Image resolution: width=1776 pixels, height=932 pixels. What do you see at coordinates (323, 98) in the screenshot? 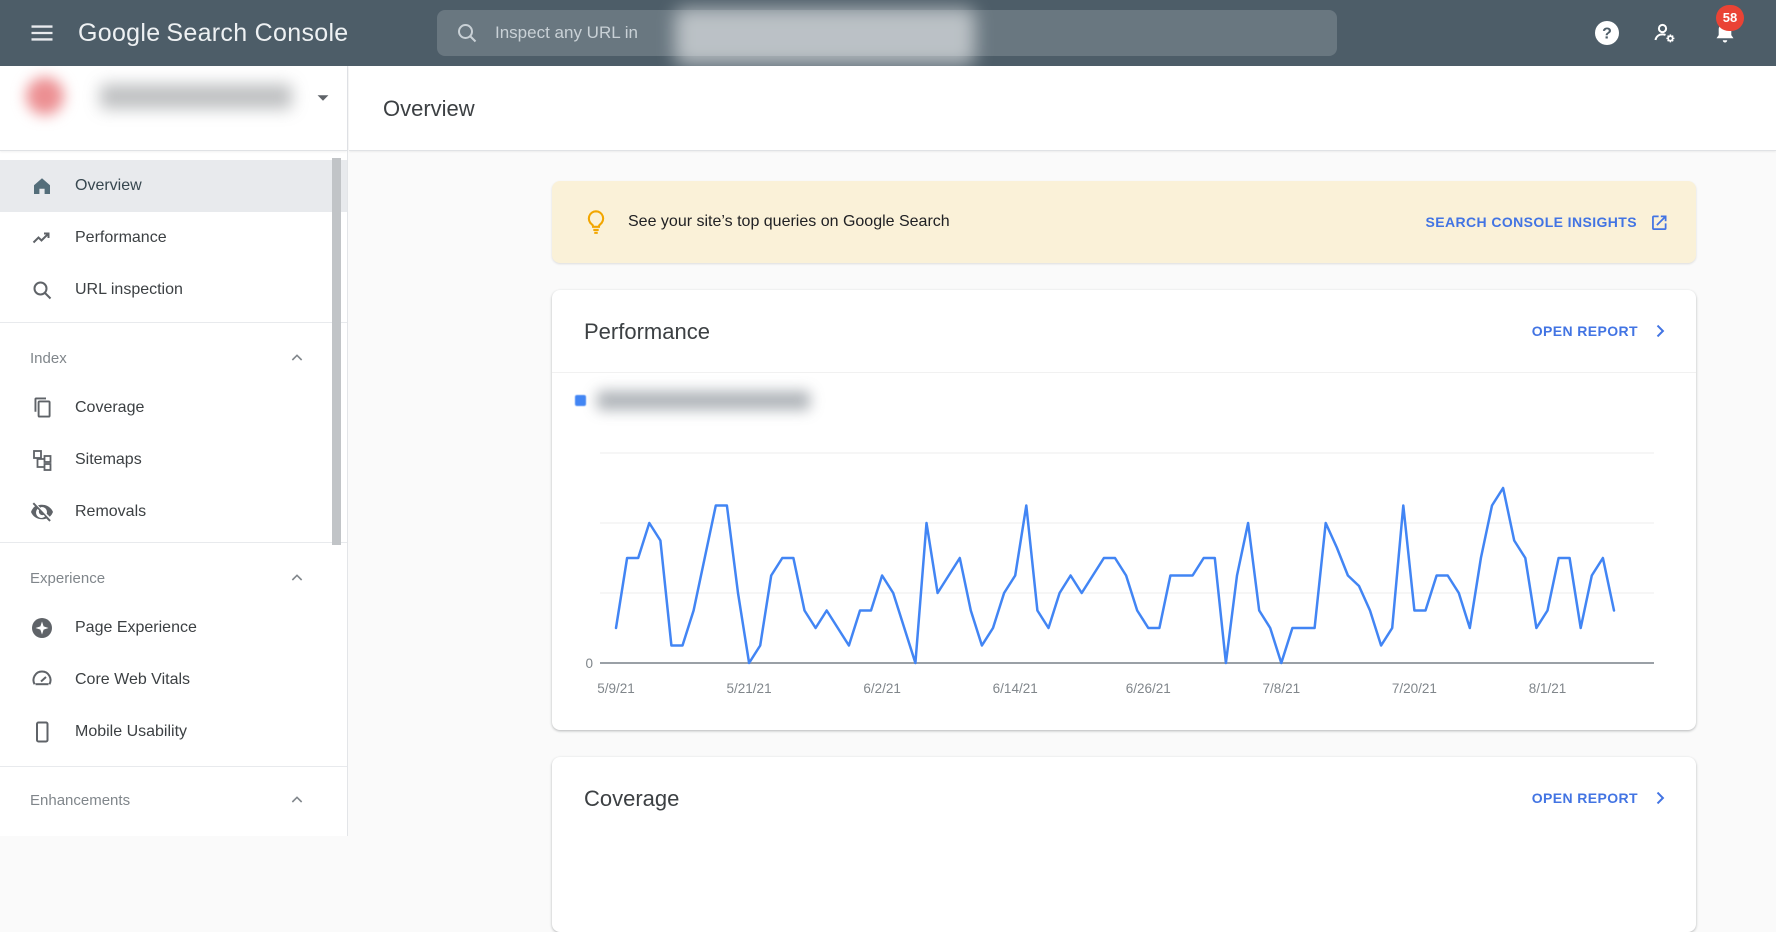
I see `caret-down-icon` at bounding box center [323, 98].